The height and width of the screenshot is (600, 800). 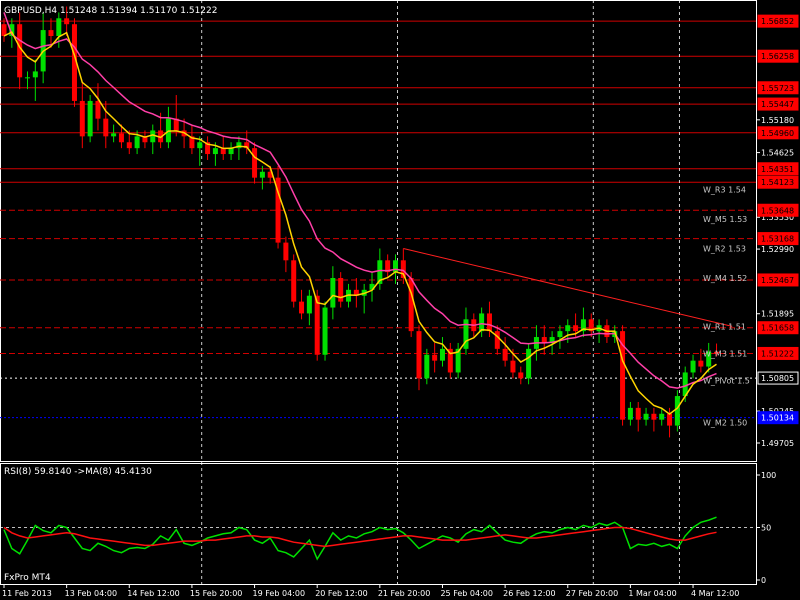 I want to click on time-tick-label: 11 Feb 2013, so click(x=27, y=593).